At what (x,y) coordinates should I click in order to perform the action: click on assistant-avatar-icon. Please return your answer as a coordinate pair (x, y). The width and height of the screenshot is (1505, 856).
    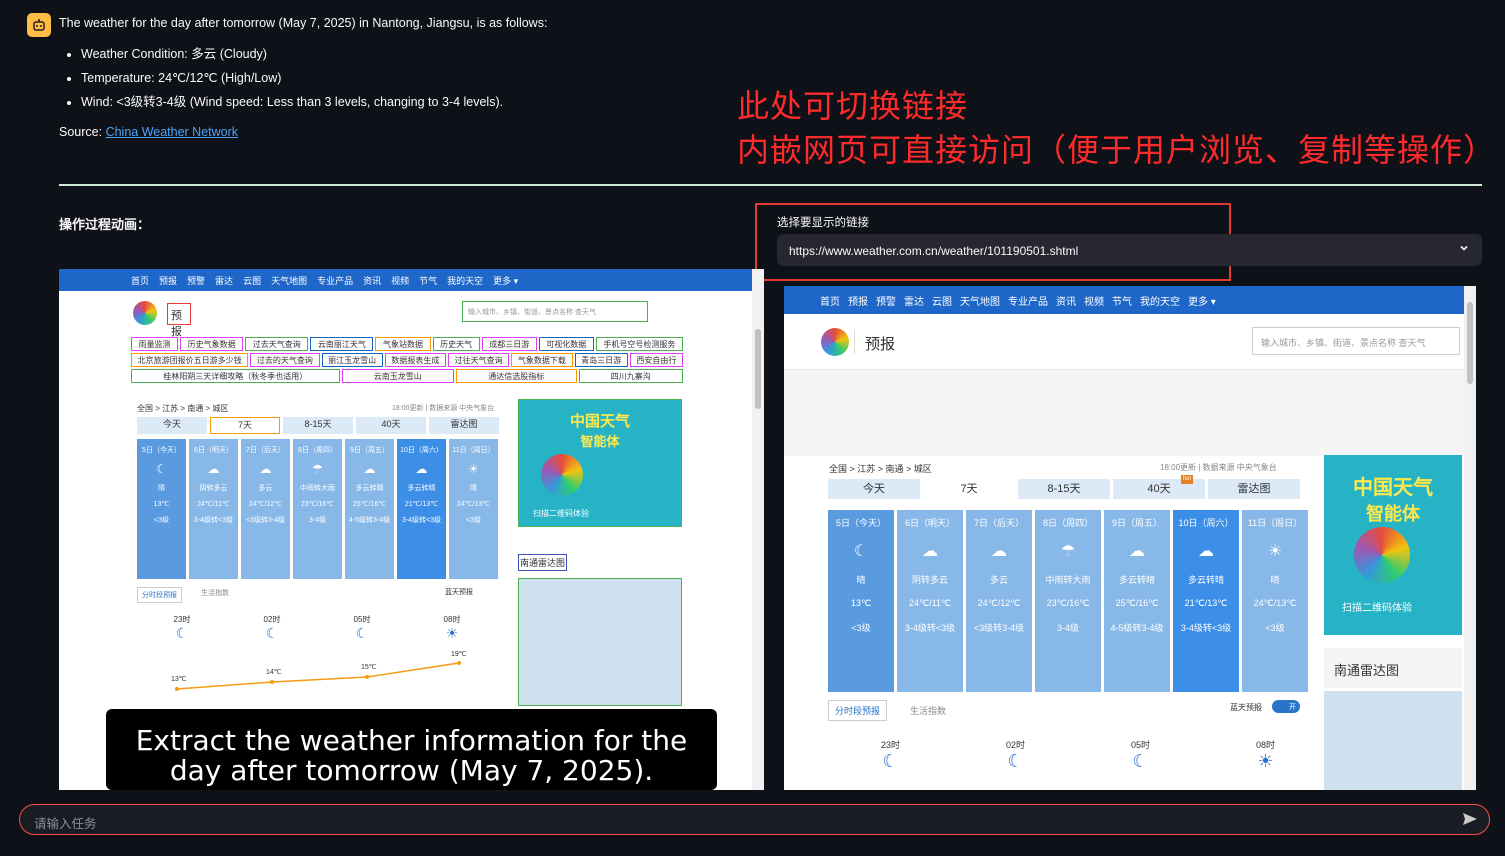
    Looking at the image, I should click on (39, 25).